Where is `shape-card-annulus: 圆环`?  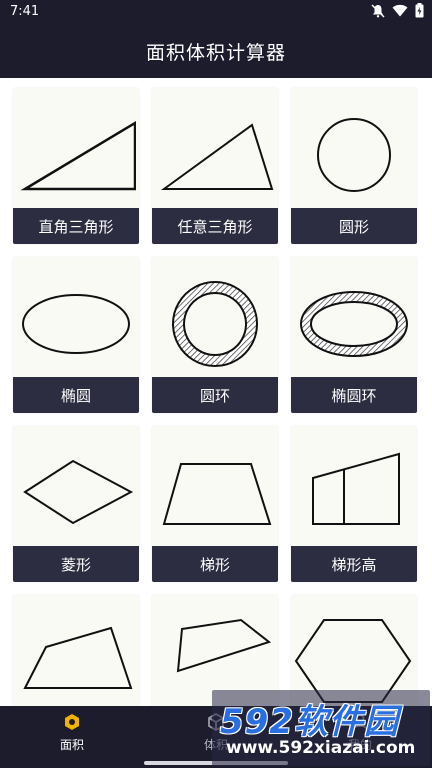 shape-card-annulus: 圆环 is located at coordinates (215, 335).